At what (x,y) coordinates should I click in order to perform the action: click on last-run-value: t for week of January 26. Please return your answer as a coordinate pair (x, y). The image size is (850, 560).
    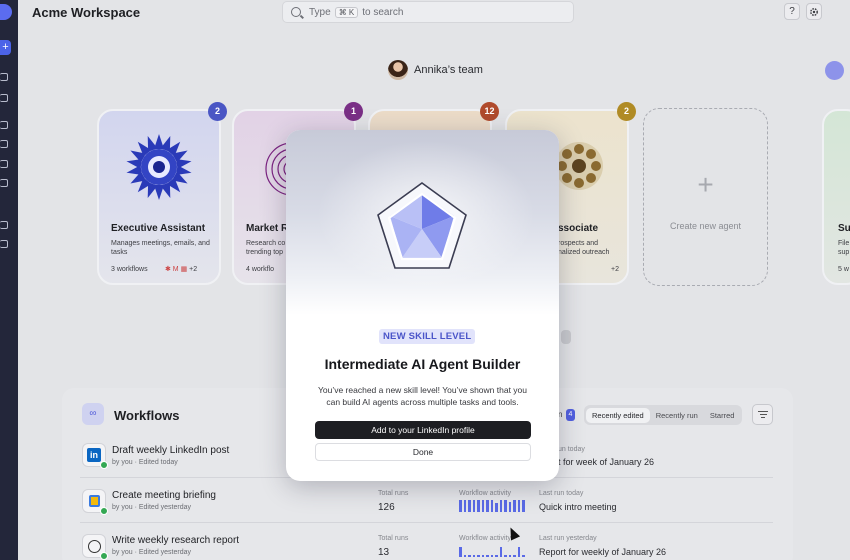
    Looking at the image, I should click on (606, 462).